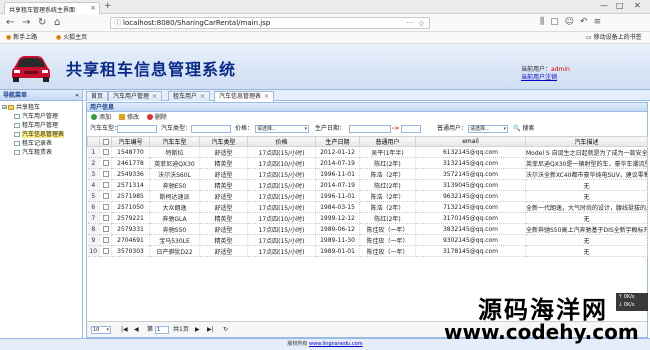  Describe the element at coordinates (128, 117) in the screenshot. I see `edit-button: 修改` at that location.